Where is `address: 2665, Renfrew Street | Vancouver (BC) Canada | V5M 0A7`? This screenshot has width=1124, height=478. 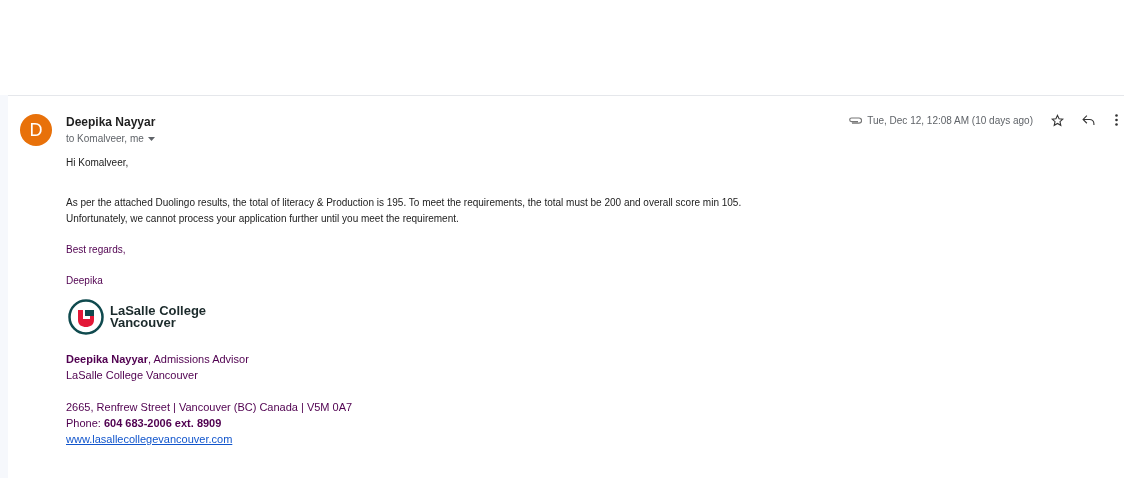
address: 2665, Renfrew Street | Vancouver (BC) Canada | V5M 0A7 is located at coordinates (210, 407).